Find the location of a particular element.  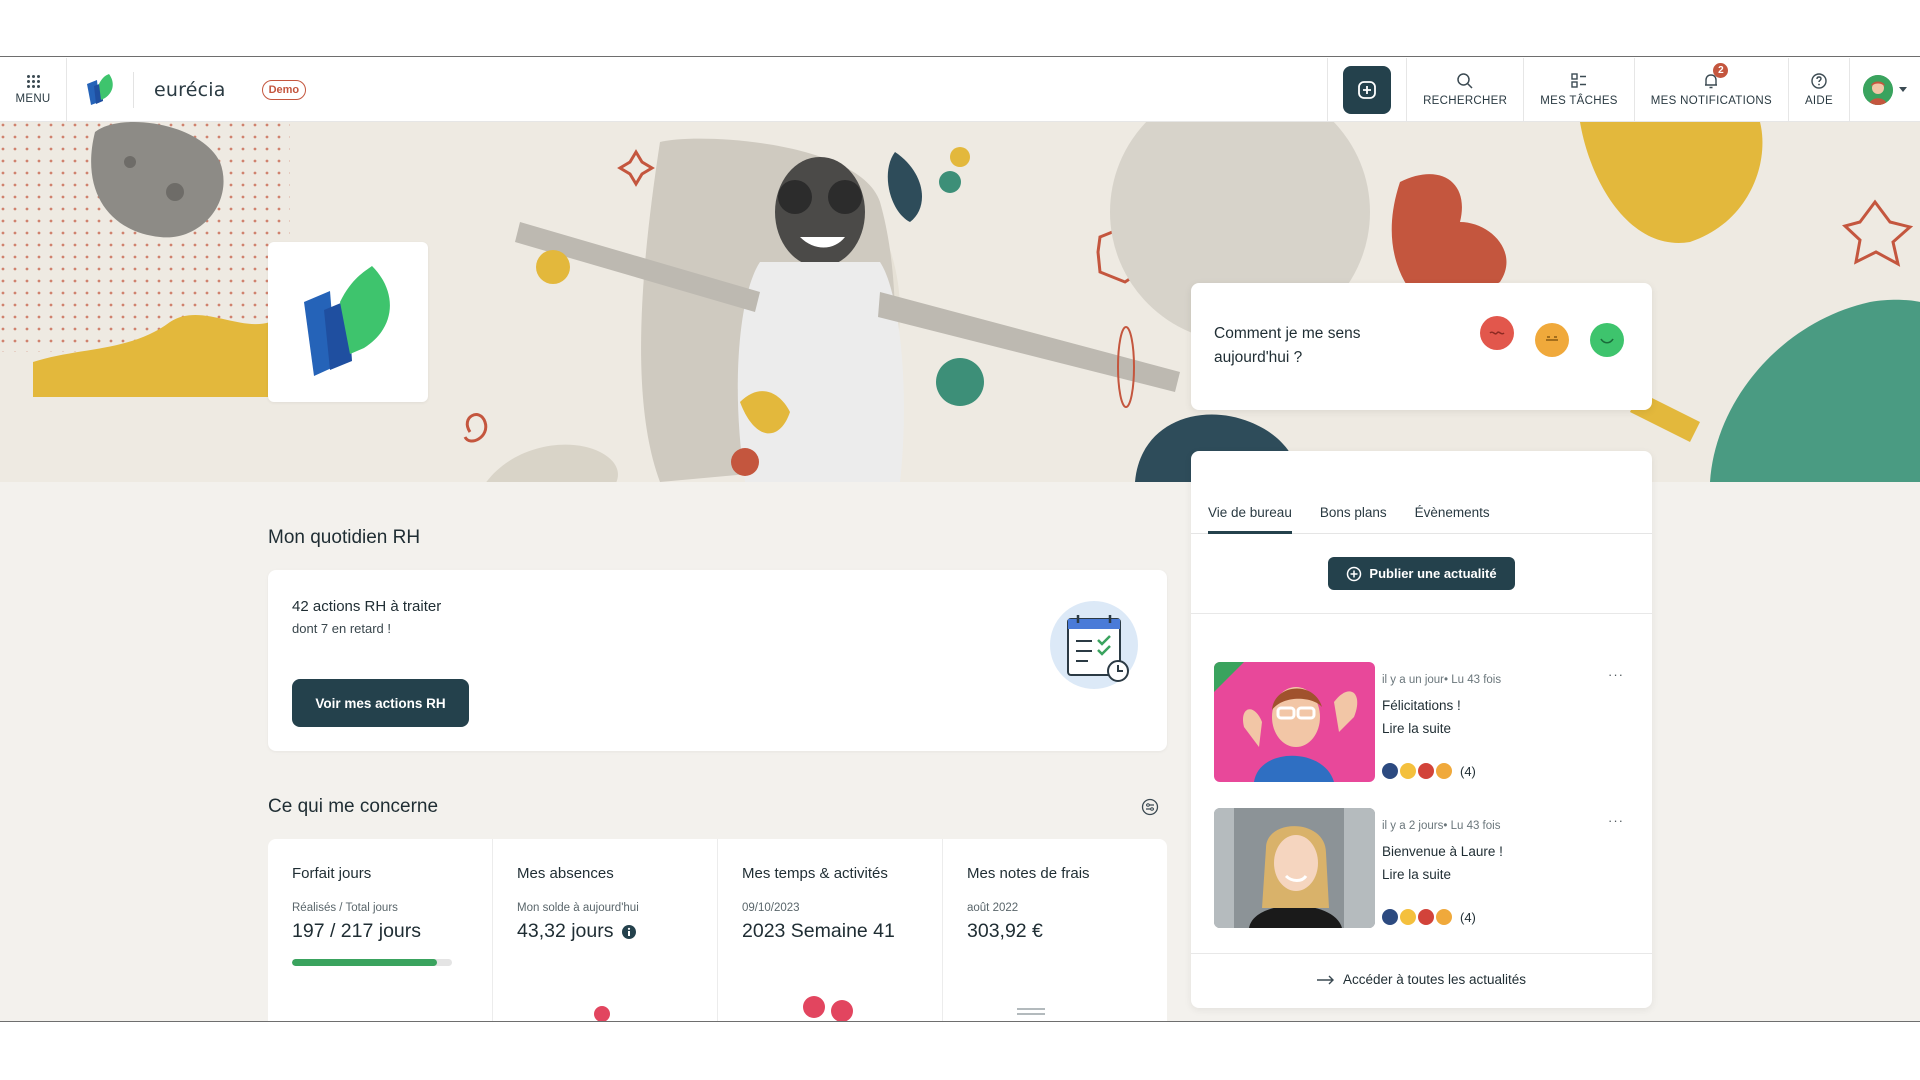

tile-notes-de-frais: Mes notes de frais août 2022 303,92 € is located at coordinates (1055, 930).